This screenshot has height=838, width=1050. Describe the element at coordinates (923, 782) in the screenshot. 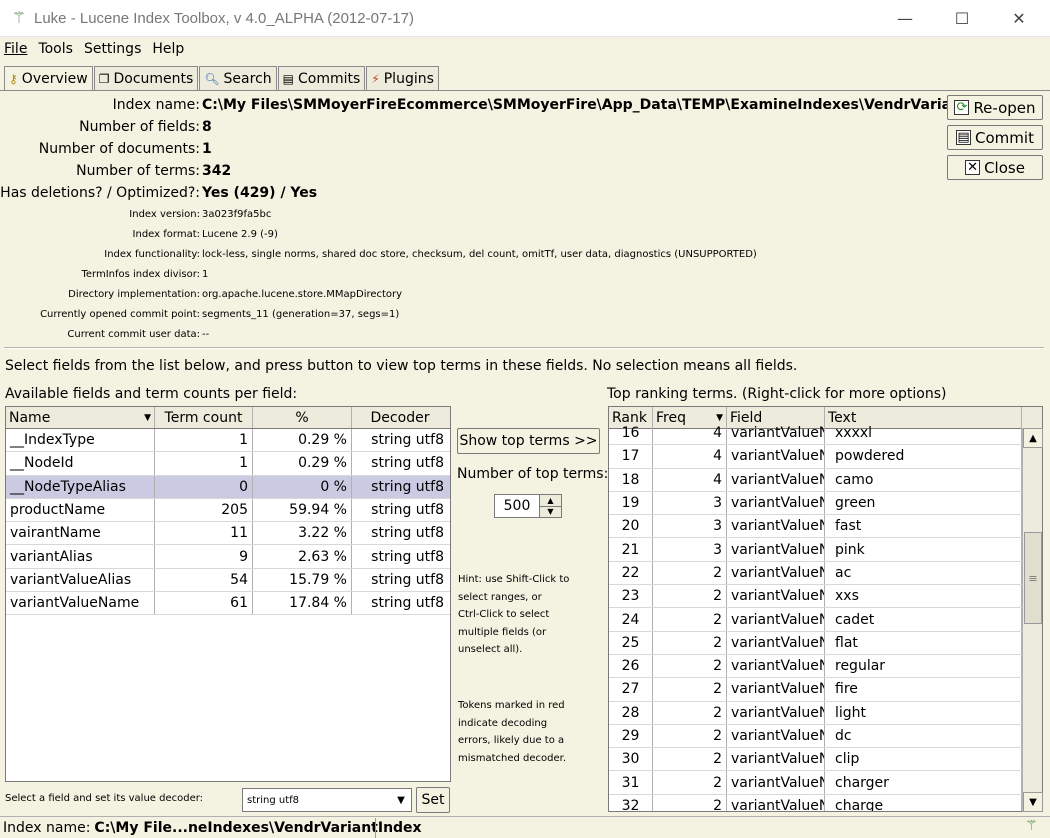

I see `term-text: charger` at that location.